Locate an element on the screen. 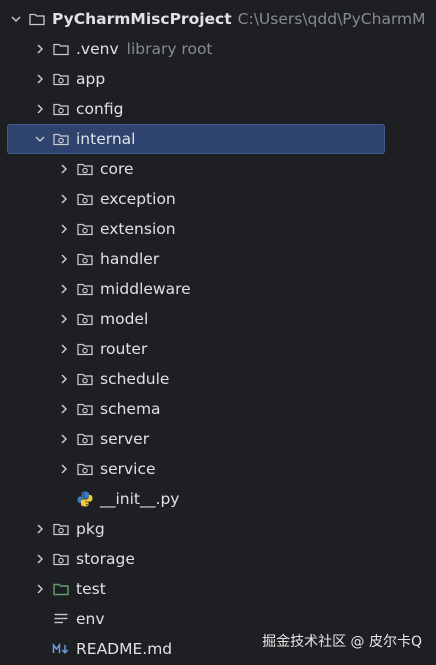 This screenshot has height=665, width=436. tree-item-label: middleware is located at coordinates (145, 289).